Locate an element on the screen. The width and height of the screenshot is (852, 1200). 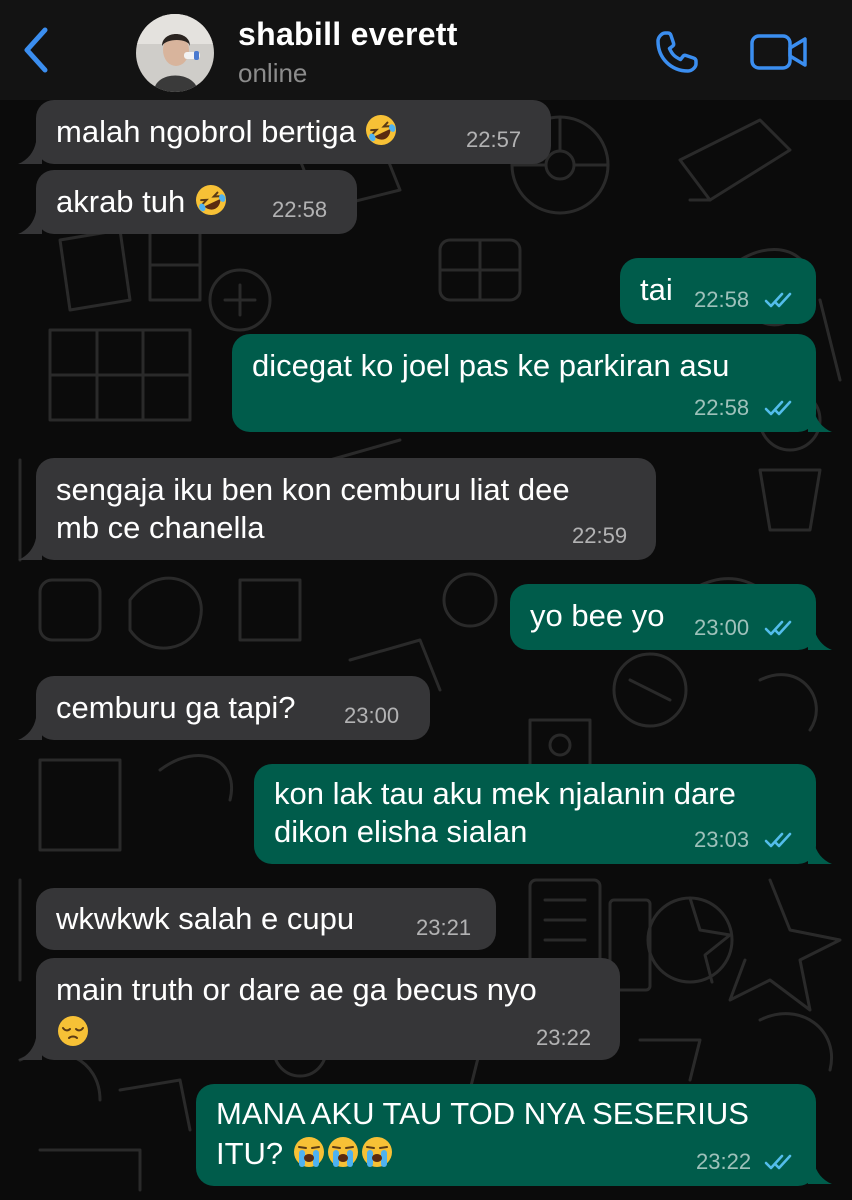
avatar is located at coordinates (175, 53).